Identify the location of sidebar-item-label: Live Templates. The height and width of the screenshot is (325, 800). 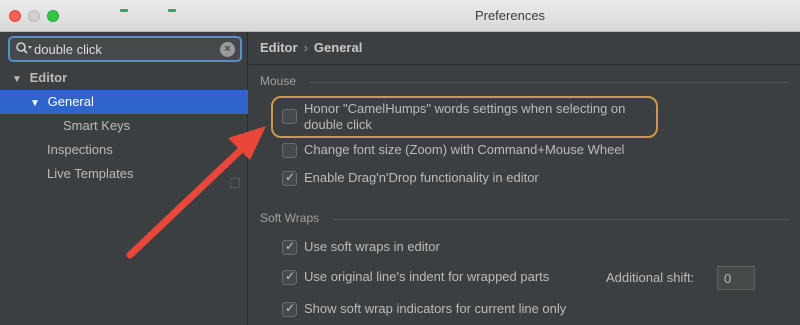
(90, 173).